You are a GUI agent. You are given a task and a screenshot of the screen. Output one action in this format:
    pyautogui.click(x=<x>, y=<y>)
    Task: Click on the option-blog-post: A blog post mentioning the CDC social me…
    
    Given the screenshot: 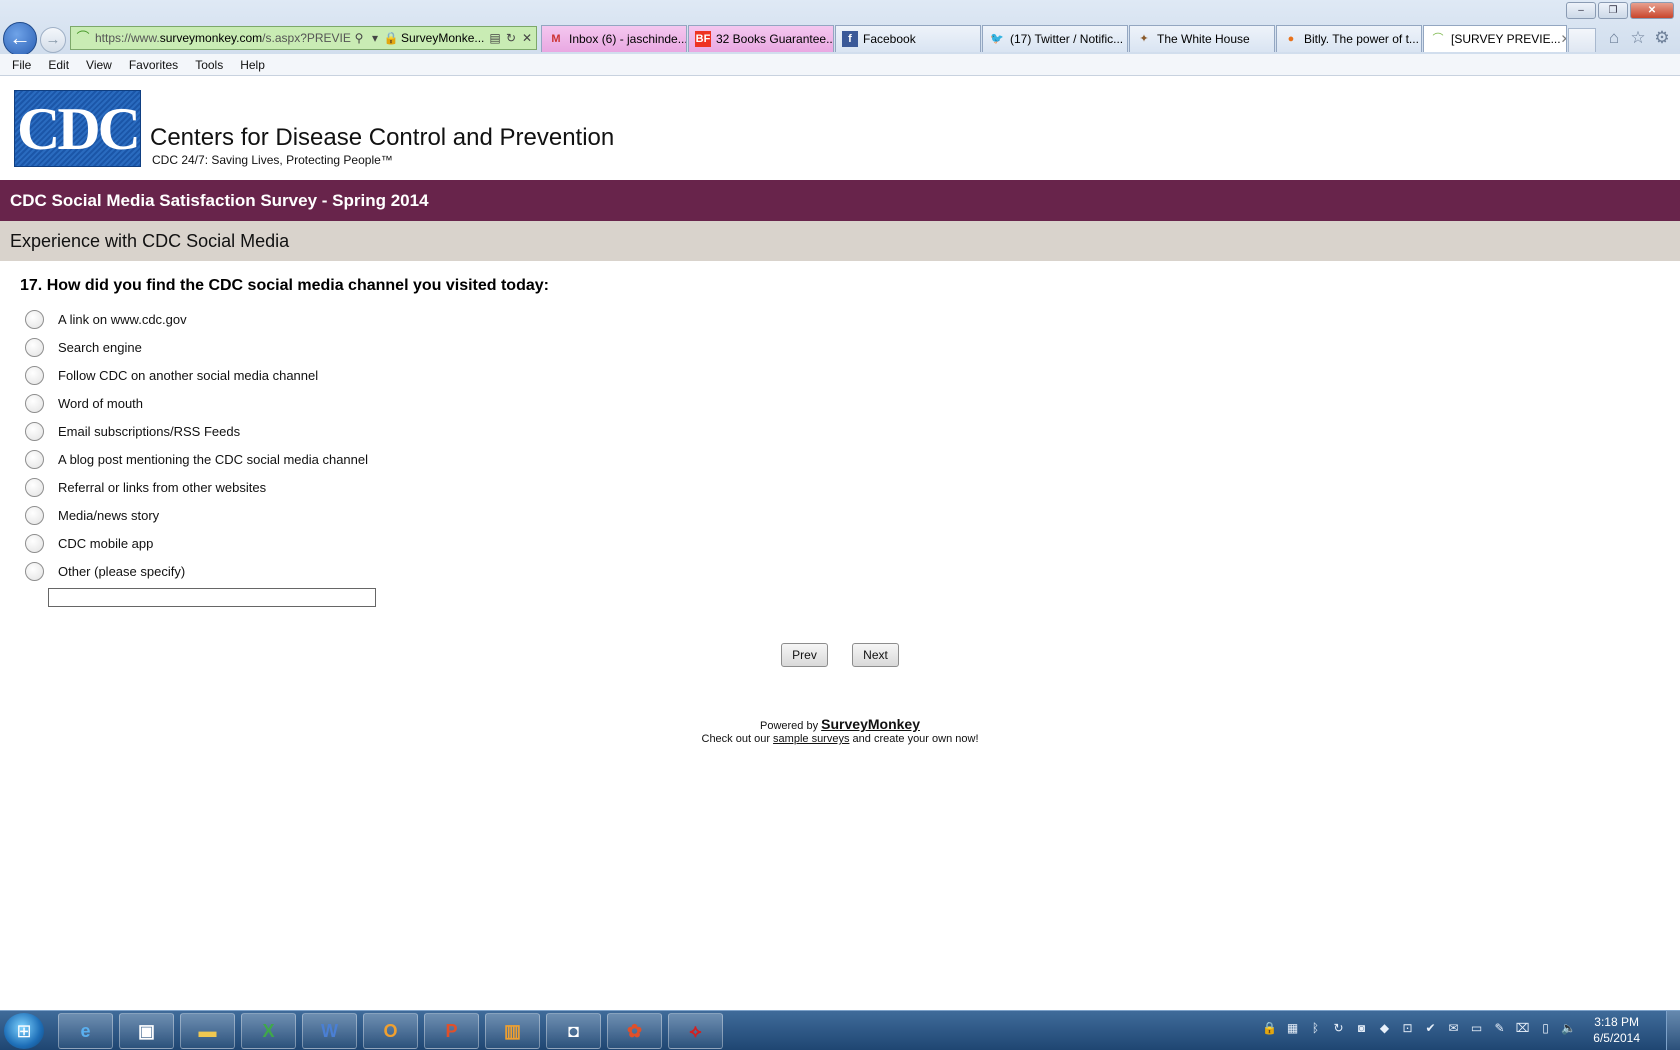 What is the action you would take?
    pyautogui.click(x=196, y=459)
    